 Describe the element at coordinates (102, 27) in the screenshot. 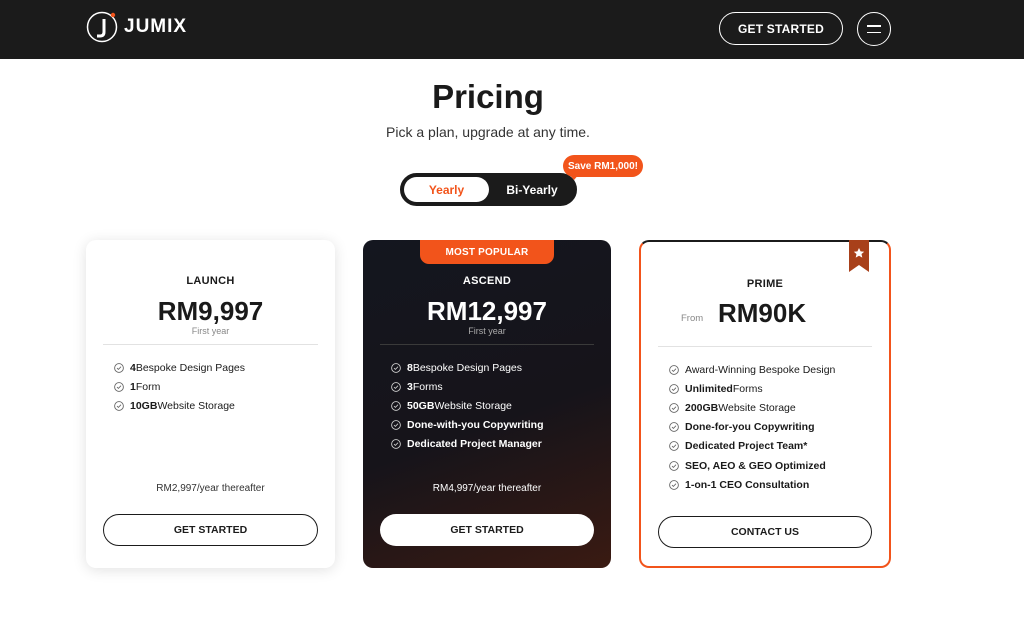

I see `logo-mark-icon` at that location.